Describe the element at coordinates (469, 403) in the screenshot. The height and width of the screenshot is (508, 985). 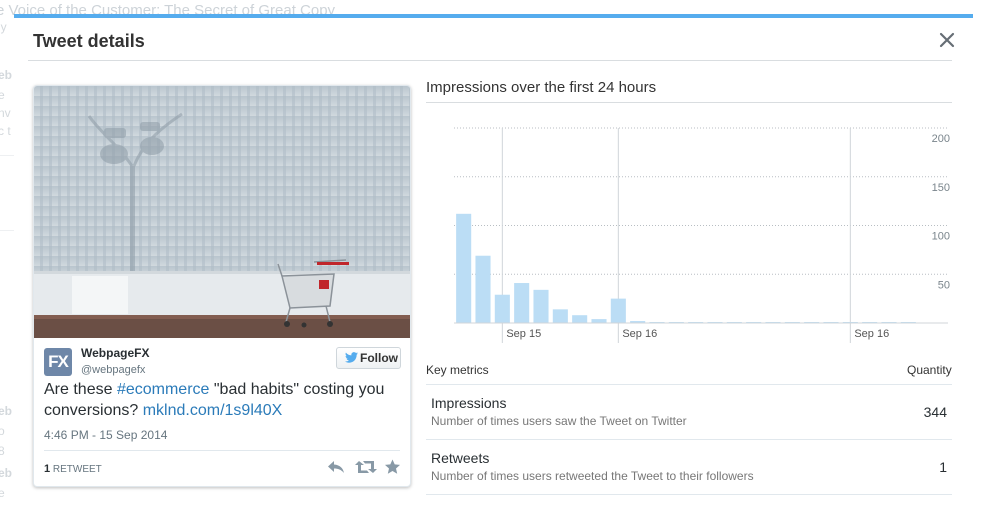
I see `metric-name: Impressions` at that location.